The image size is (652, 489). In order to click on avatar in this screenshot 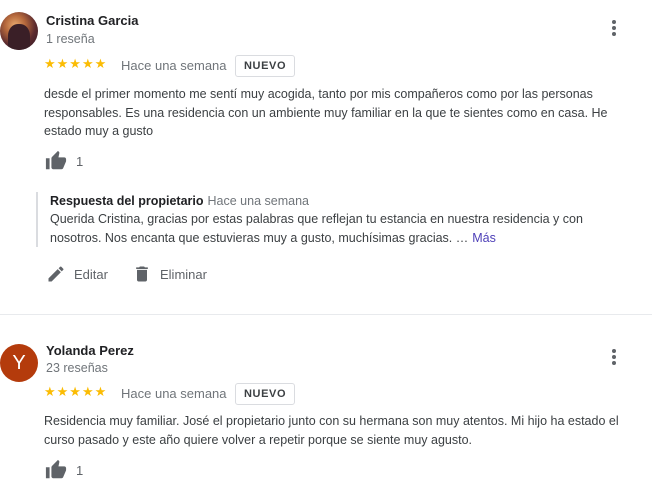, I will do `click(19, 31)`.